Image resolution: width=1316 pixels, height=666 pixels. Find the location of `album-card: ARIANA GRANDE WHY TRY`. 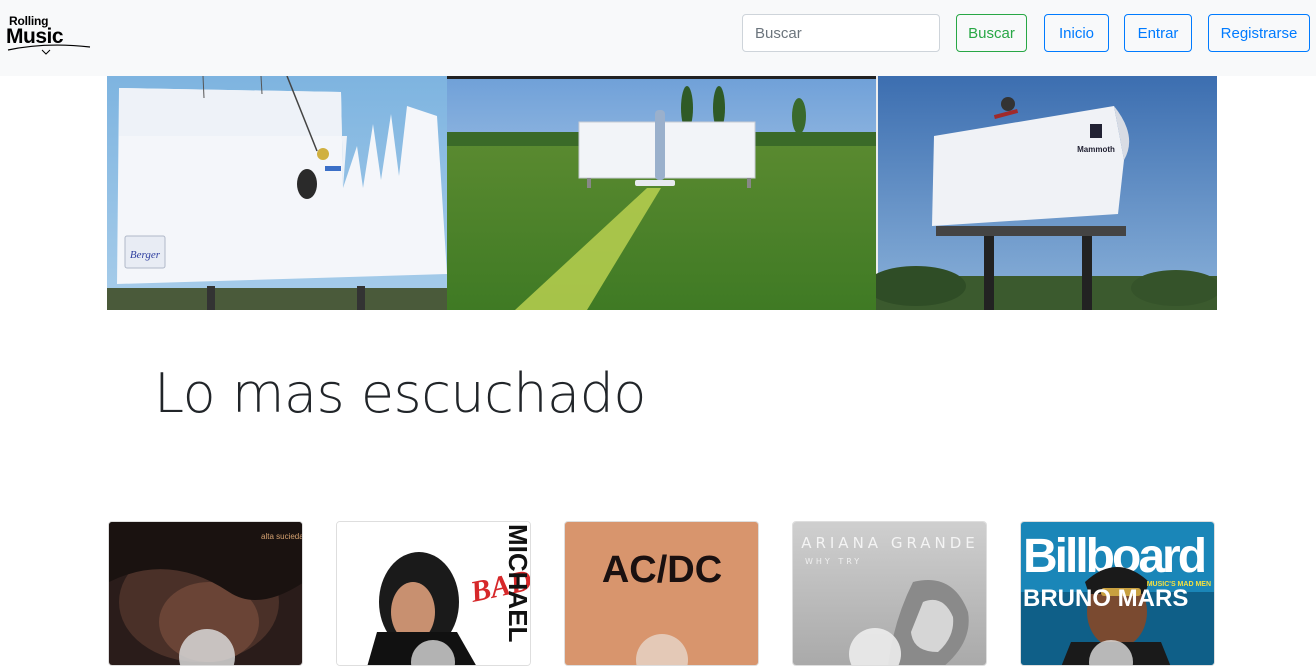

album-card: ARIANA GRANDE WHY TRY is located at coordinates (889, 593).